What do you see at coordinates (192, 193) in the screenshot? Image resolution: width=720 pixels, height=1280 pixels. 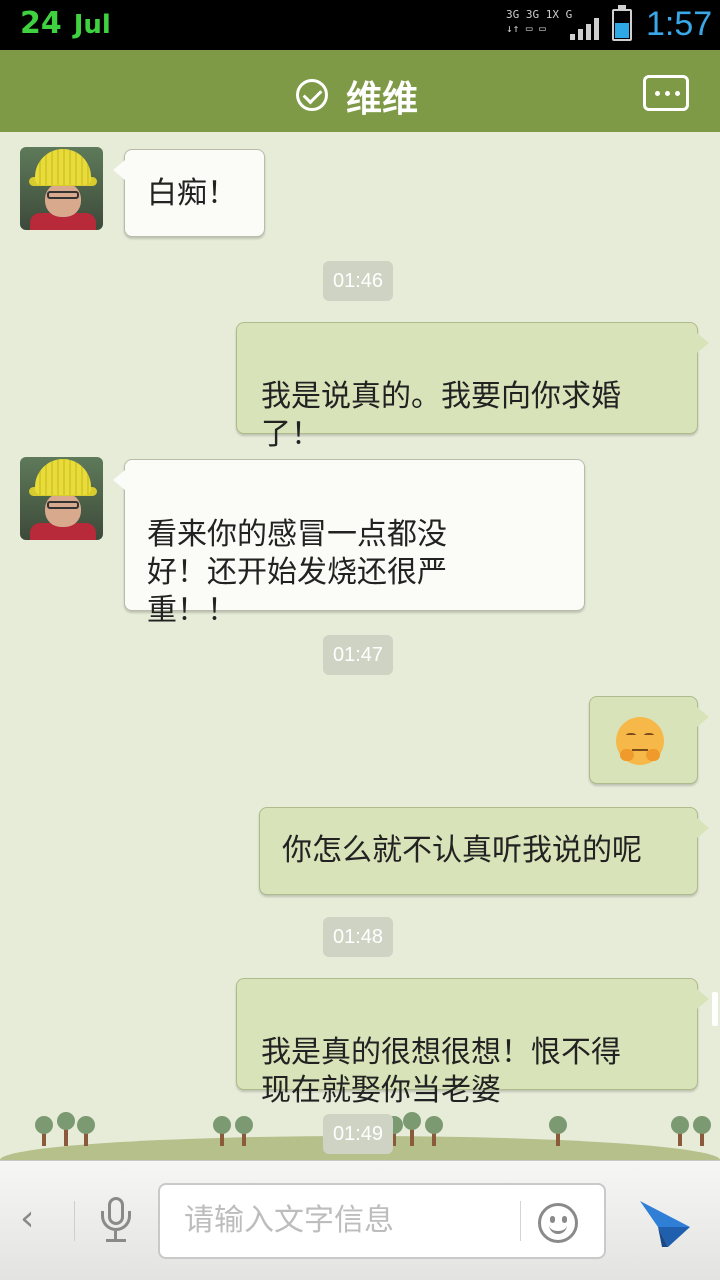 I see `message-text: 白痴！` at bounding box center [192, 193].